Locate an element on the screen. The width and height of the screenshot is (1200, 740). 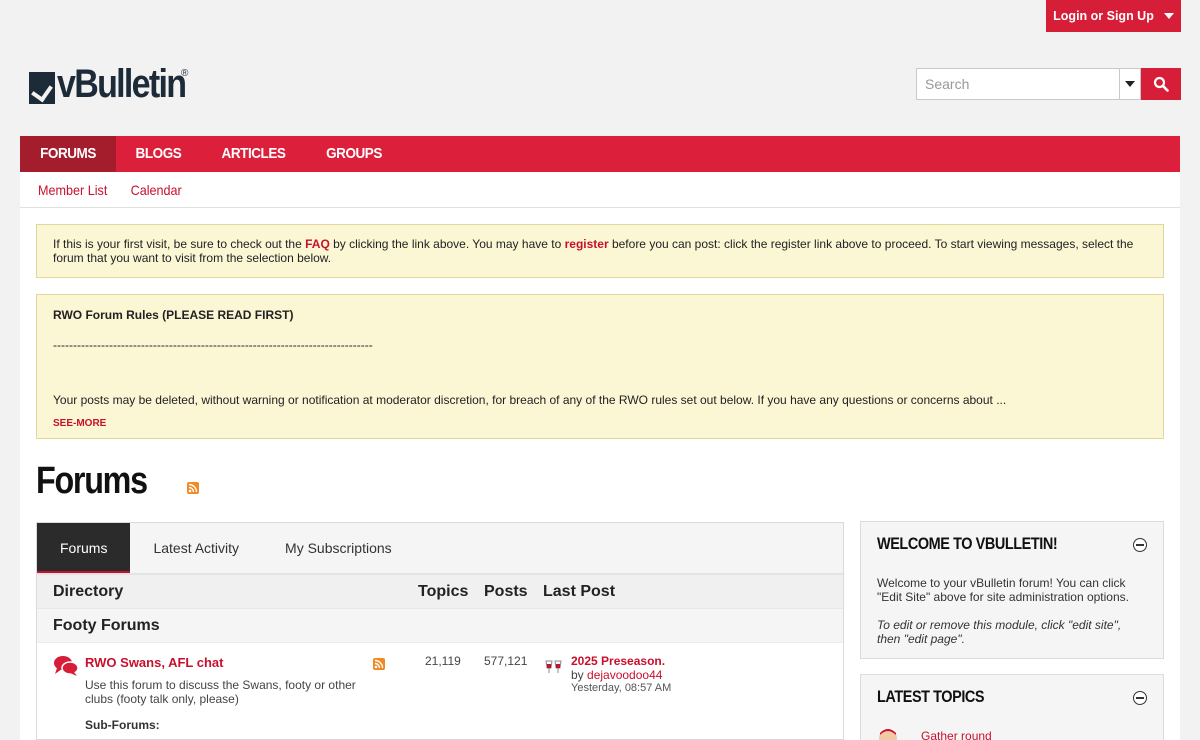
search-icon is located at coordinates (1161, 84).